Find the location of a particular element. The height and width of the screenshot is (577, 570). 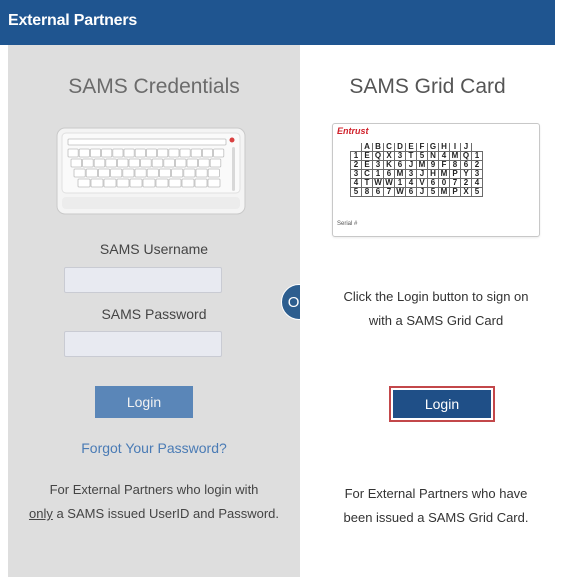

username-label: SAMS Username is located at coordinates (154, 249).